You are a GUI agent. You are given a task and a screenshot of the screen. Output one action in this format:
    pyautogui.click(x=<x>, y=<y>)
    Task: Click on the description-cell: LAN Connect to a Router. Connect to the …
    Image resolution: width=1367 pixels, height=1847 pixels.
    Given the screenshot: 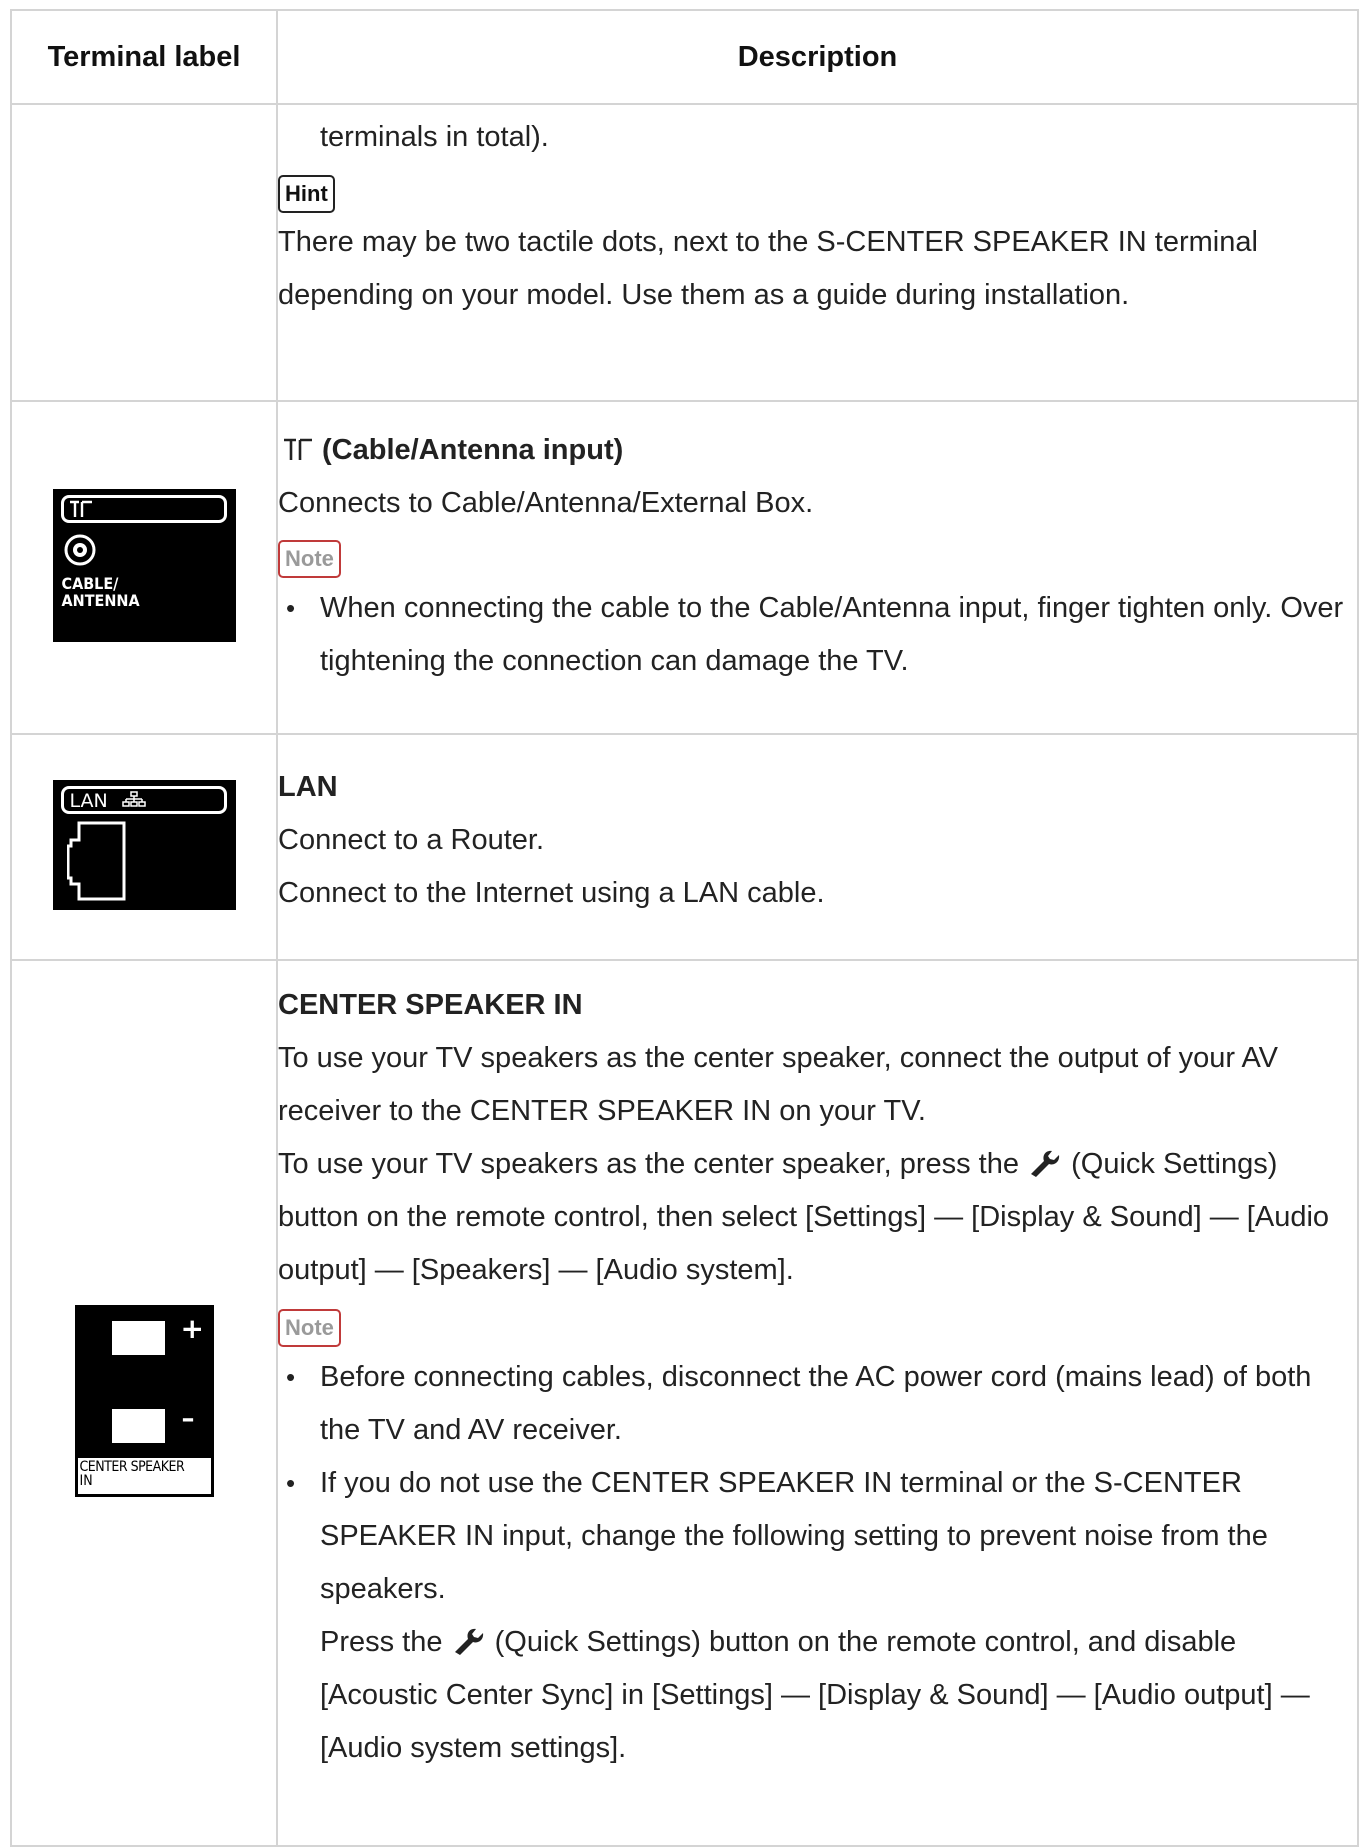 What is the action you would take?
    pyautogui.click(x=817, y=847)
    